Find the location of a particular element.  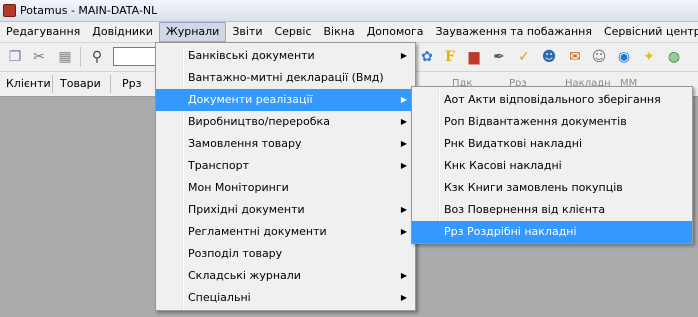

binoculars-icon: ⚲ is located at coordinates (97, 57).